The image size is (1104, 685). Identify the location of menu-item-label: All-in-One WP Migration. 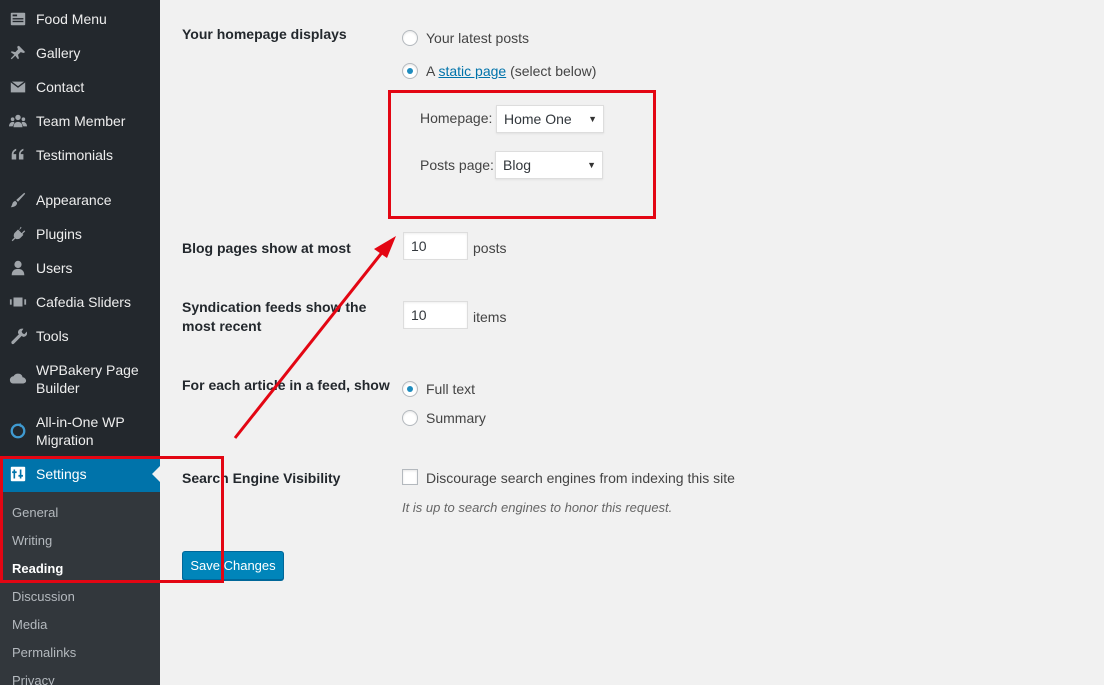
(80, 431).